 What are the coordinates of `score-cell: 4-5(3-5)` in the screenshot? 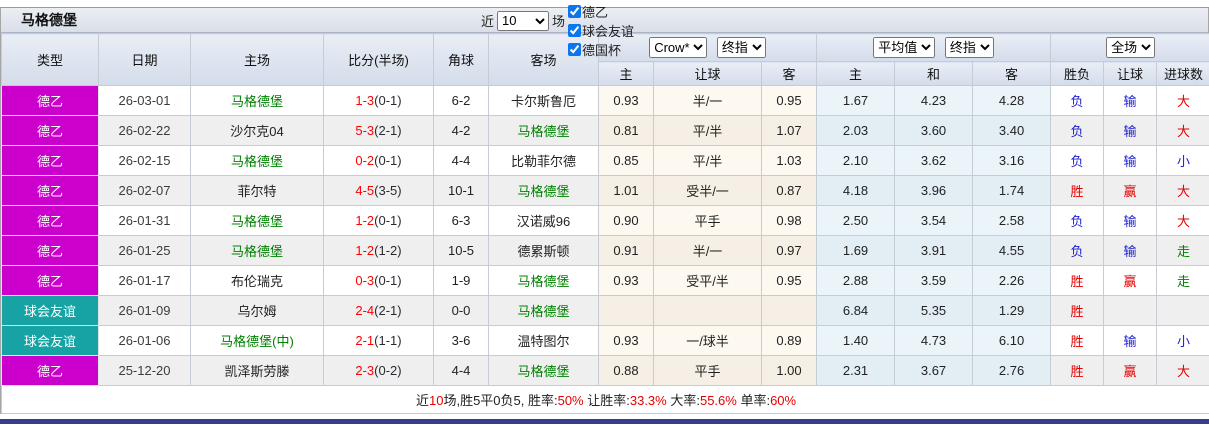 It's located at (378, 190).